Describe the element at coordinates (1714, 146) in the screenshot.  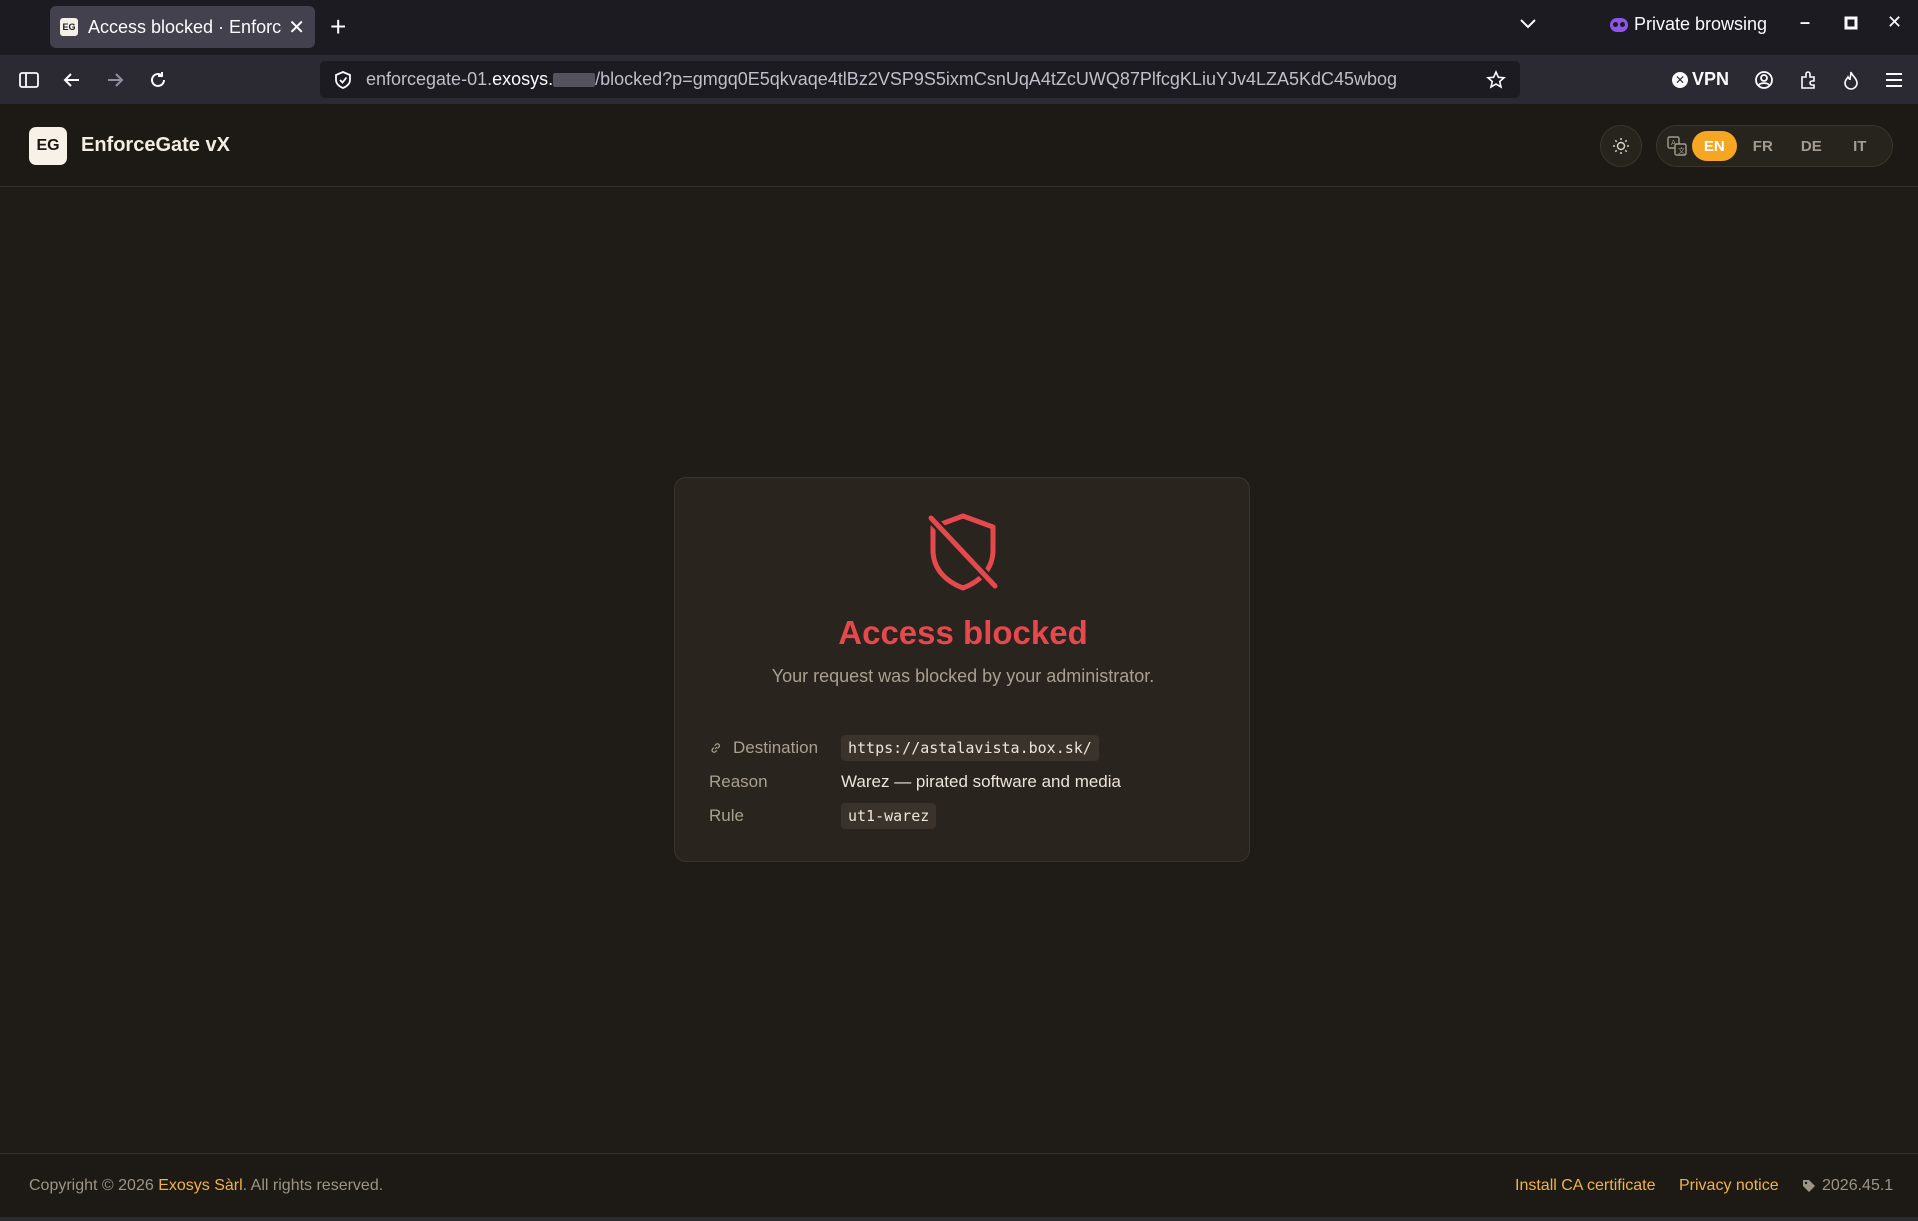
I see `language-en: EN` at that location.